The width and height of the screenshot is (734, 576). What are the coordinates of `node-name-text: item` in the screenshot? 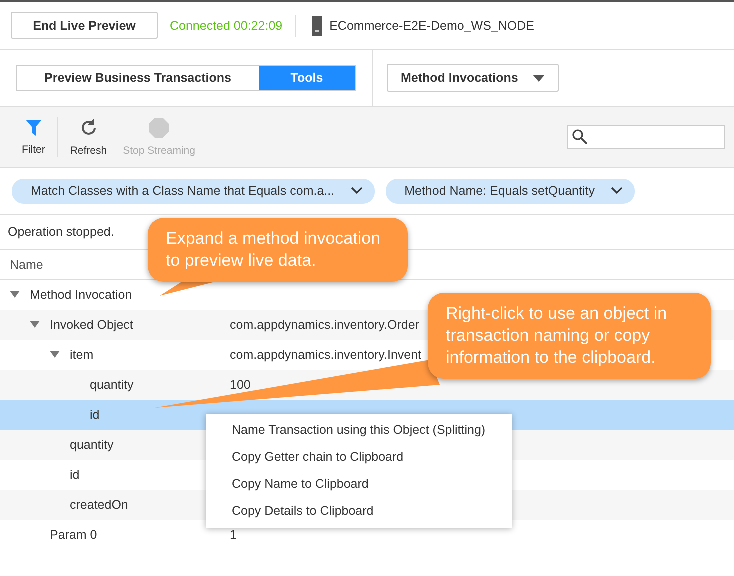 It's located at (82, 355).